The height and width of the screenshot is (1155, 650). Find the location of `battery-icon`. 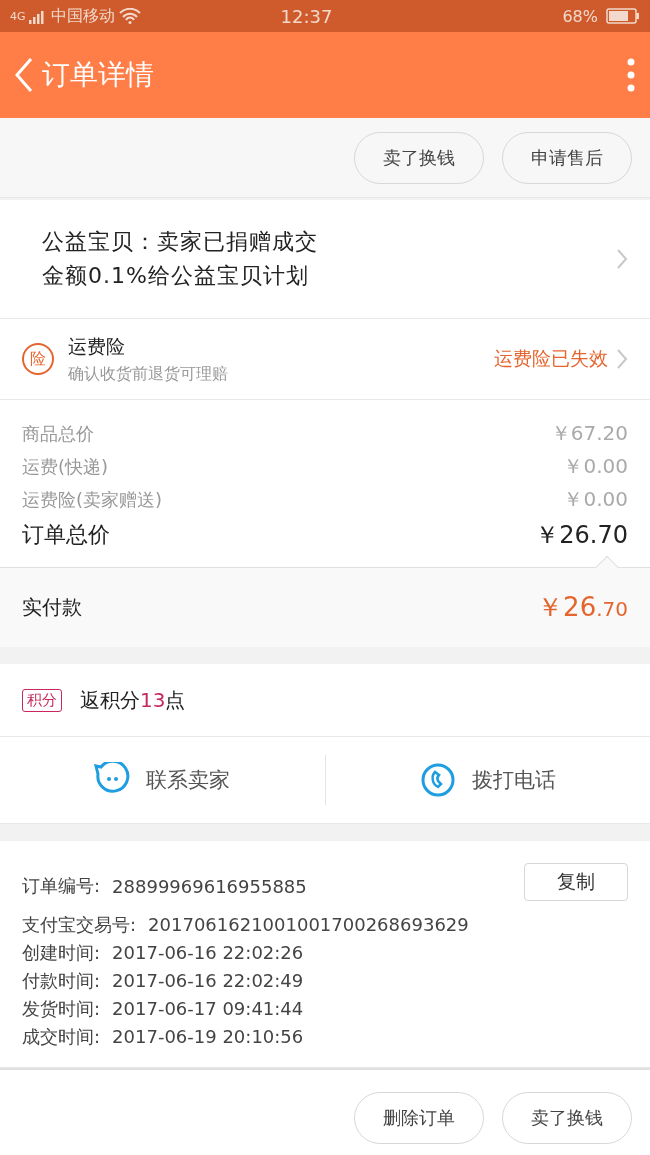

battery-icon is located at coordinates (623, 16).